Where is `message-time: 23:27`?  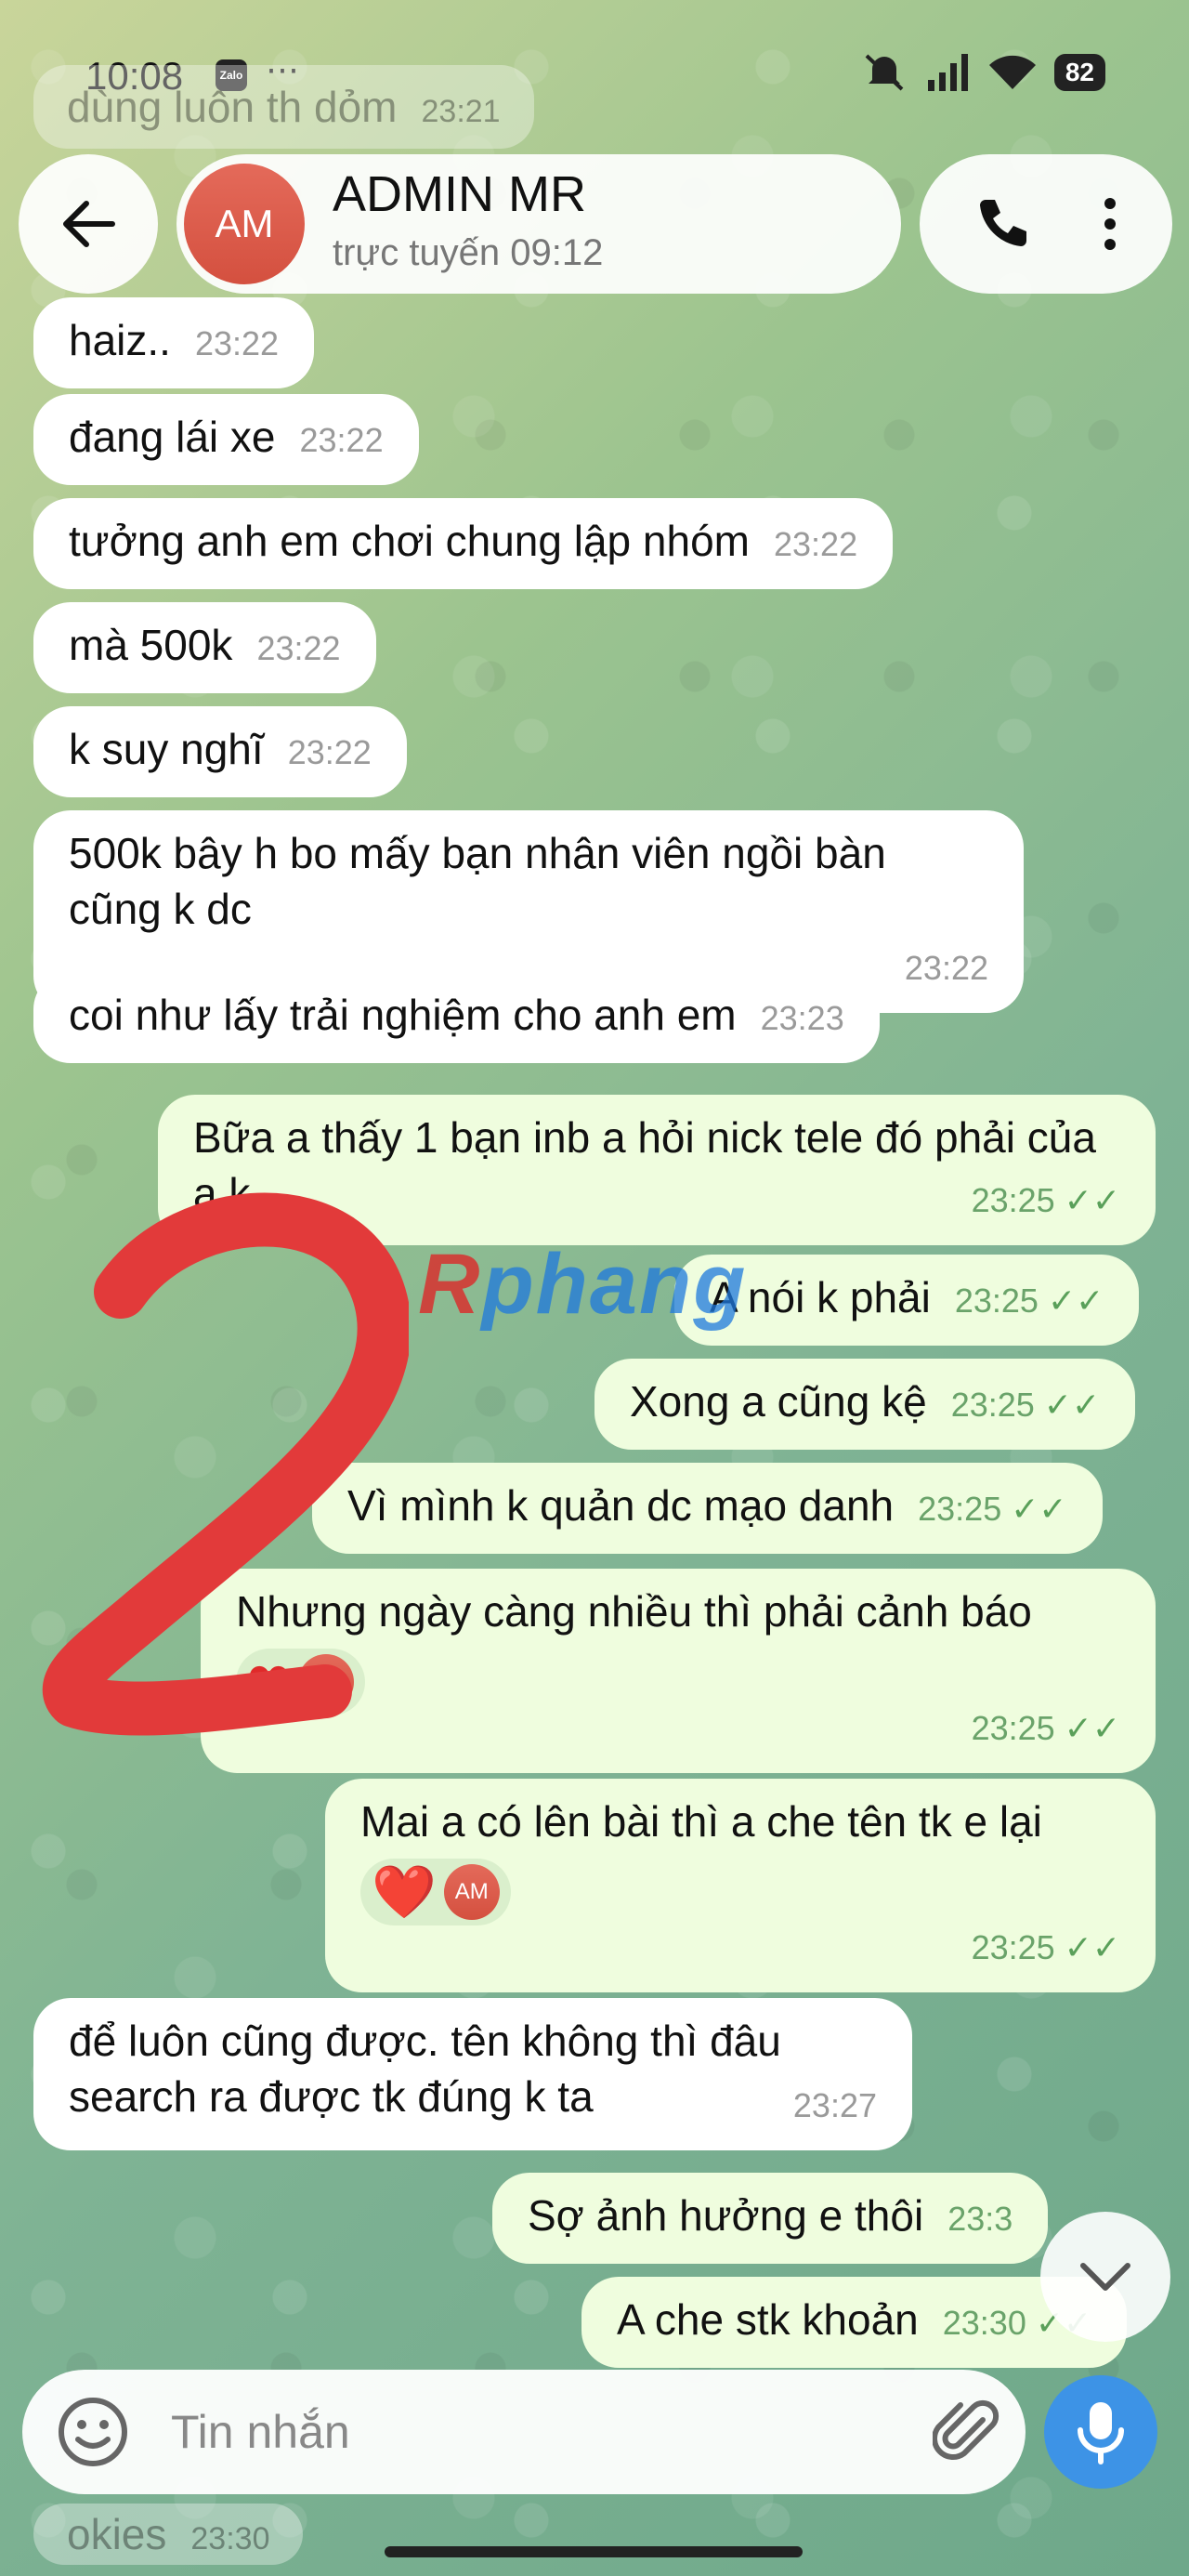
message-time: 23:27 is located at coordinates (834, 2105).